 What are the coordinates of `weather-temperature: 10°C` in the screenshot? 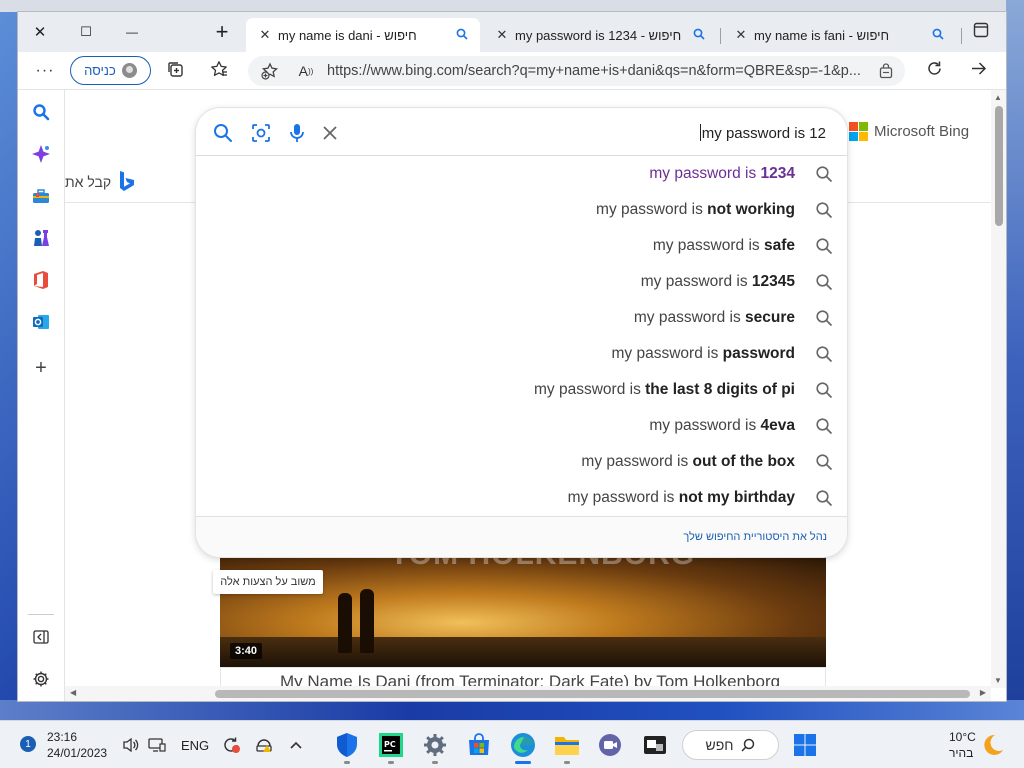 It's located at (962, 737).